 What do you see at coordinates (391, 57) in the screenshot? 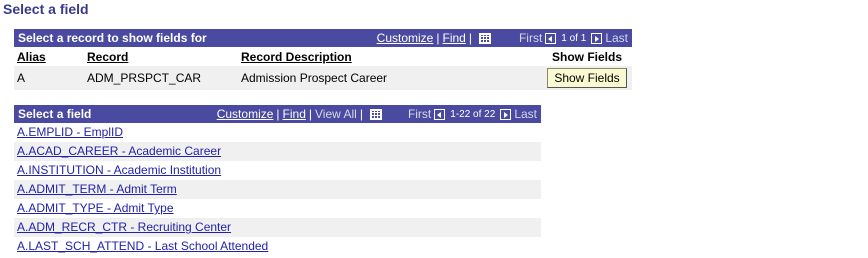
I see `column-record-description: Record Description` at bounding box center [391, 57].